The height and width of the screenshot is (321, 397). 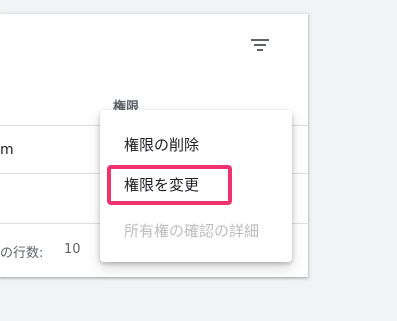 What do you see at coordinates (72, 249) in the screenshot?
I see `rows-per-page-select: 10` at bounding box center [72, 249].